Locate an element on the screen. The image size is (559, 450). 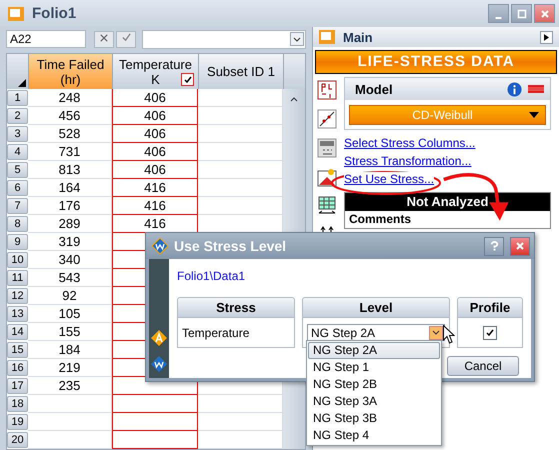
table-cell: 731 is located at coordinates (70, 152).